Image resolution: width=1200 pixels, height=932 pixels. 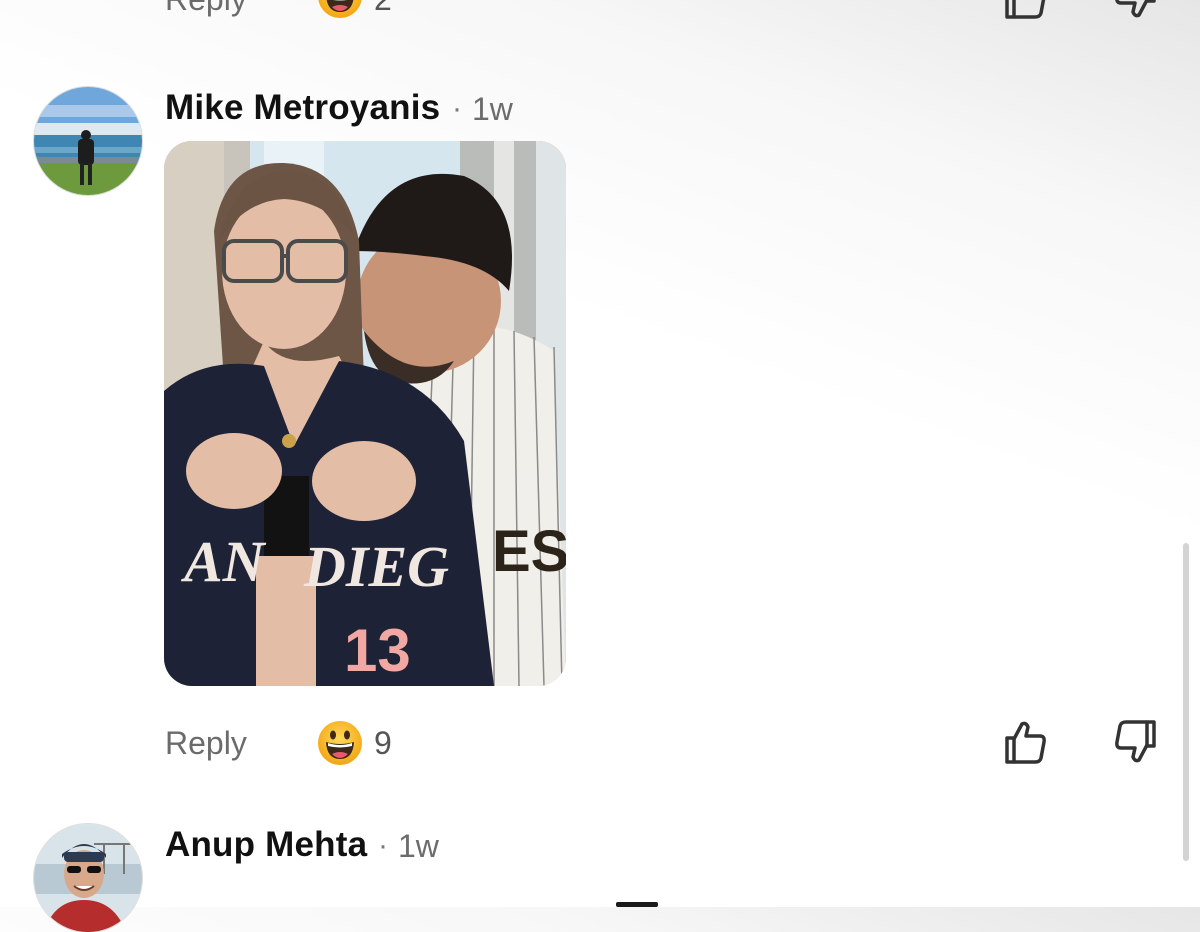 What do you see at coordinates (1186, 702) in the screenshot?
I see `scrollbar` at bounding box center [1186, 702].